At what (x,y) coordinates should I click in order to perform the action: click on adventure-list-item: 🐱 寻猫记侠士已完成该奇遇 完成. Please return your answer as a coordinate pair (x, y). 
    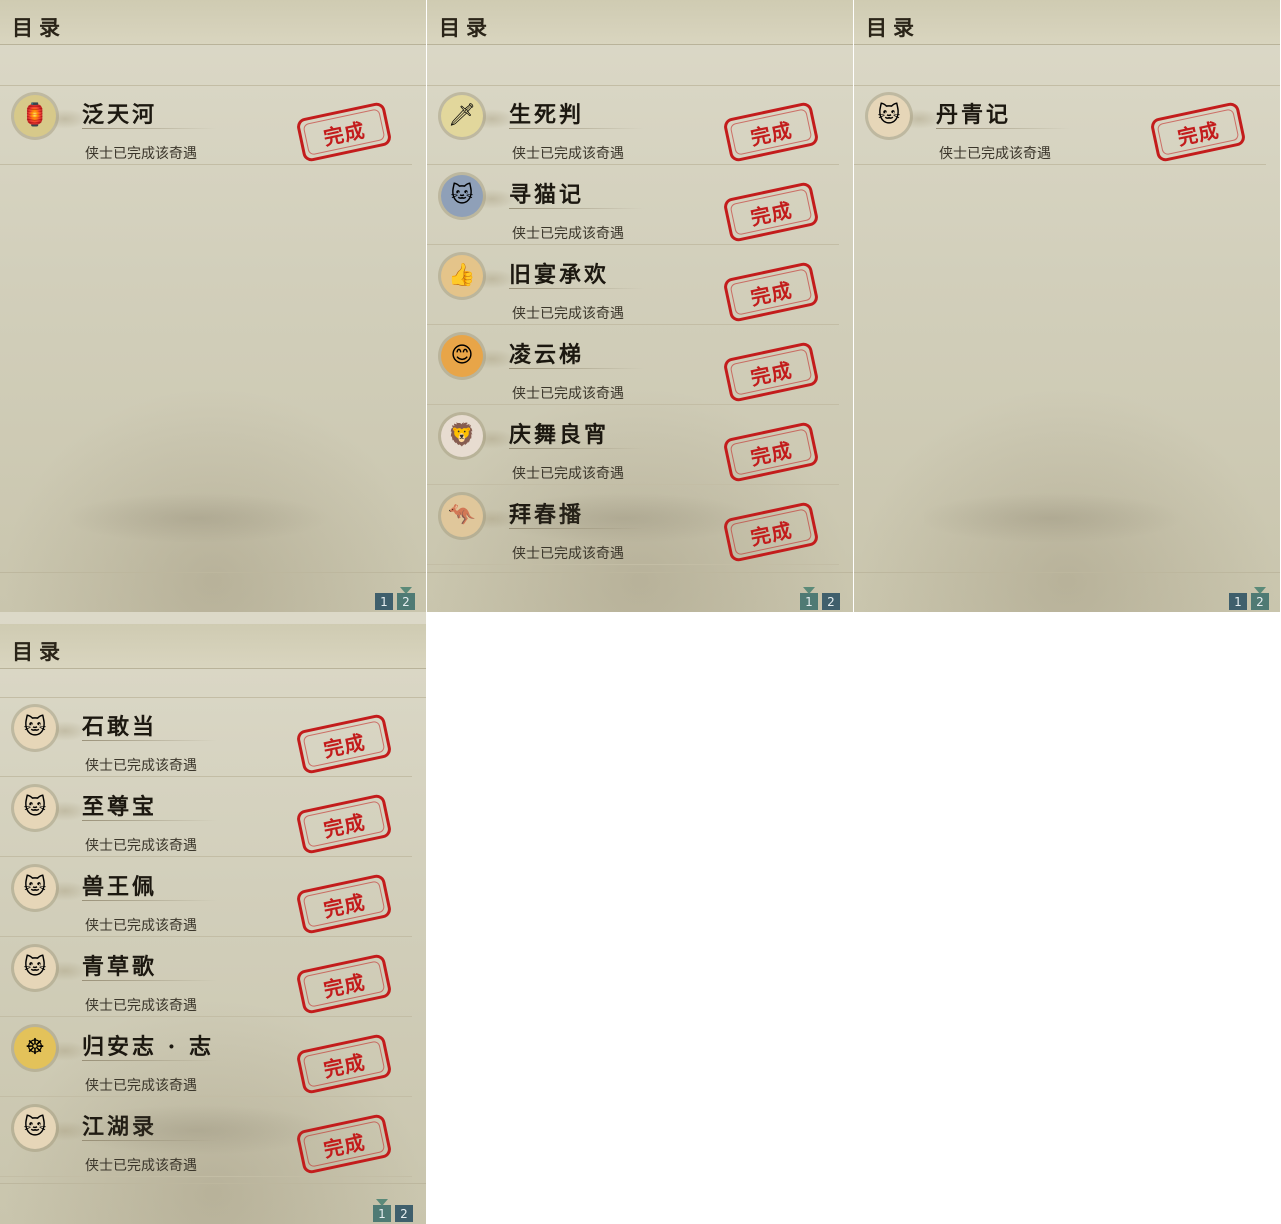
    Looking at the image, I should click on (633, 205).